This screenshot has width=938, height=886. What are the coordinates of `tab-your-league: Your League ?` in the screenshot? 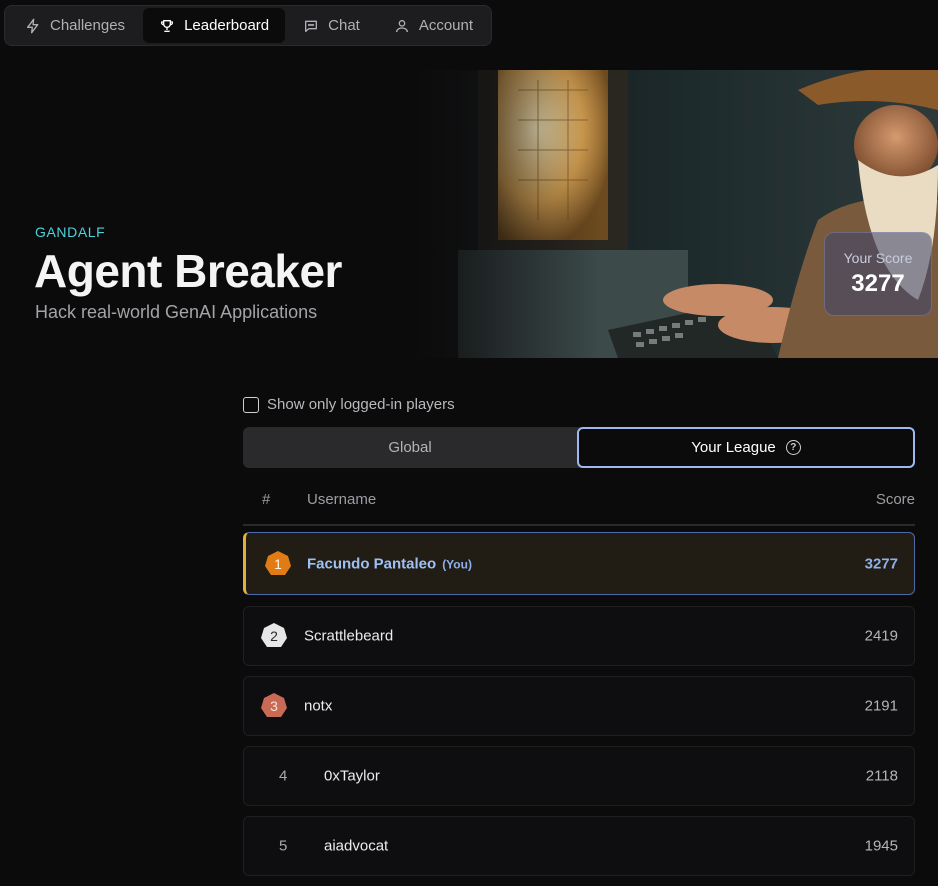 It's located at (746, 447).